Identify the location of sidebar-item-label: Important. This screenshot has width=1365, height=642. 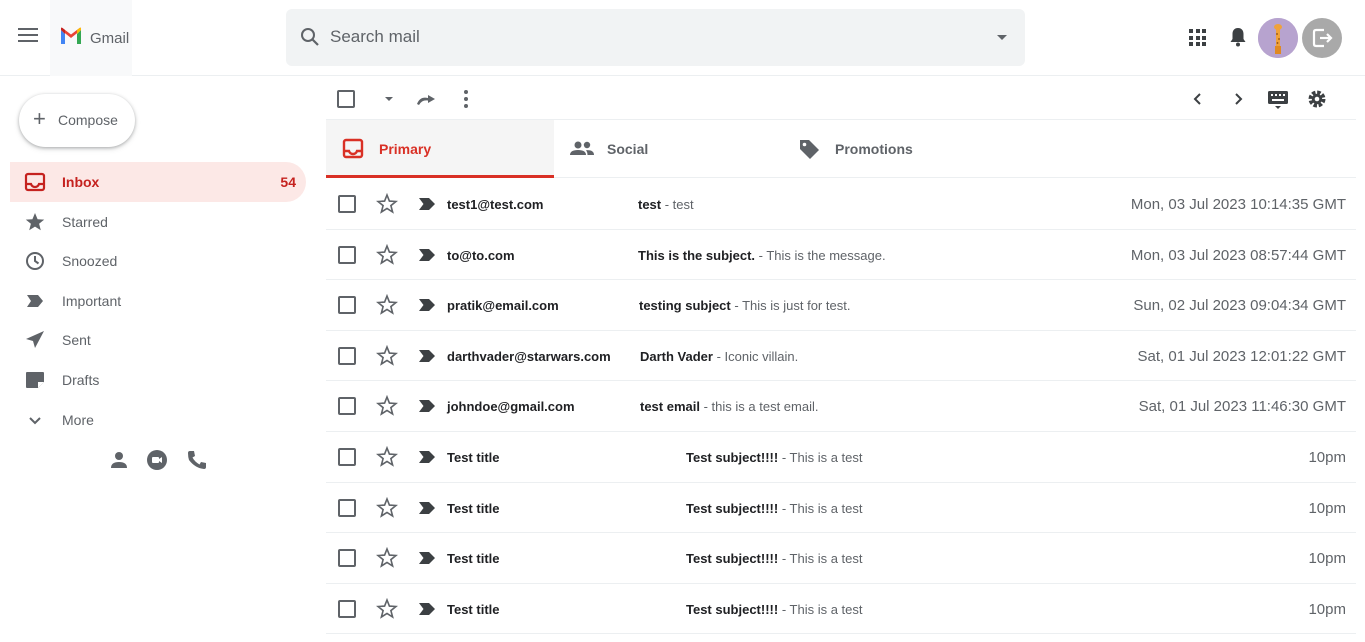
(92, 300).